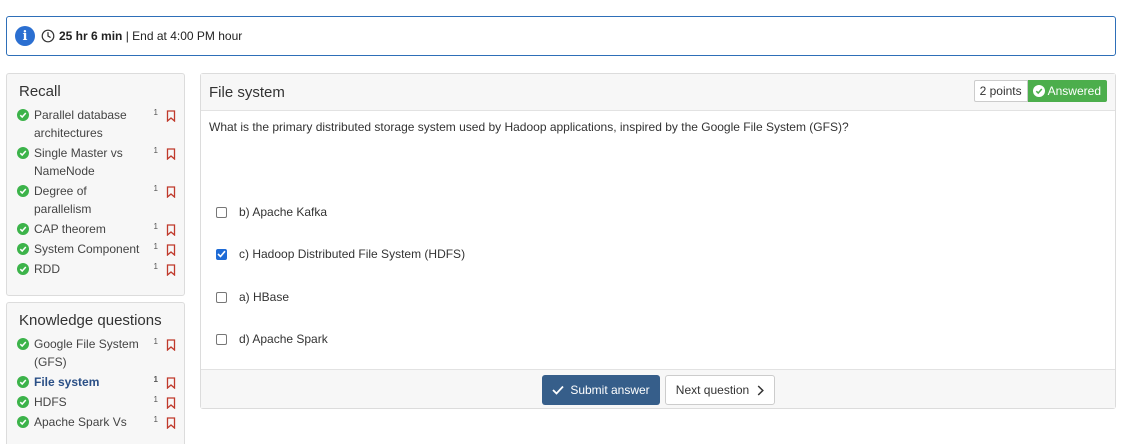 The height and width of the screenshot is (444, 1144). I want to click on sidebar-item-label: RDD, so click(47, 269).